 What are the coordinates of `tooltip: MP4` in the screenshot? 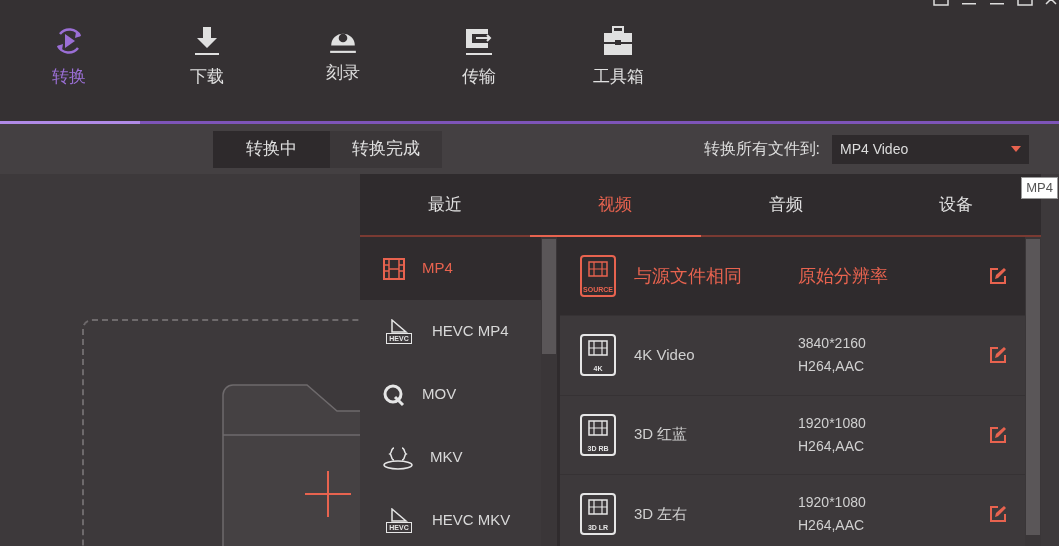 It's located at (1039, 188).